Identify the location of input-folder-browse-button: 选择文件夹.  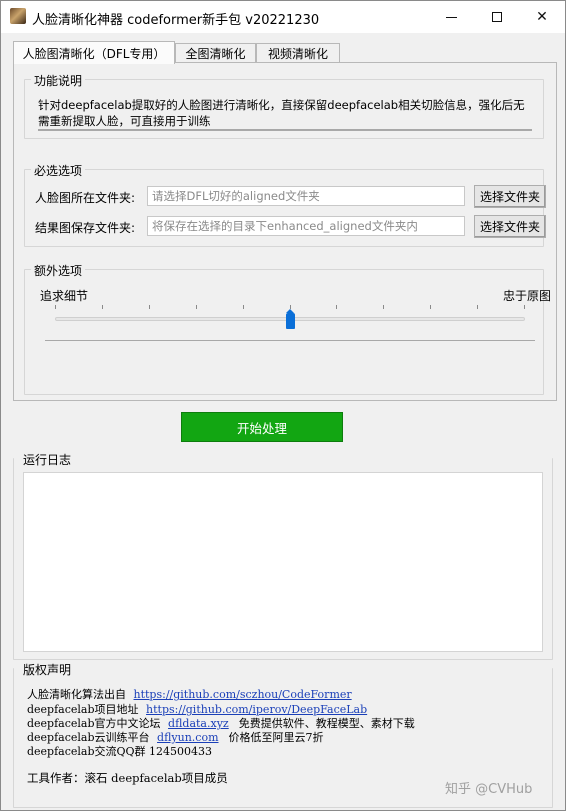
(510, 196).